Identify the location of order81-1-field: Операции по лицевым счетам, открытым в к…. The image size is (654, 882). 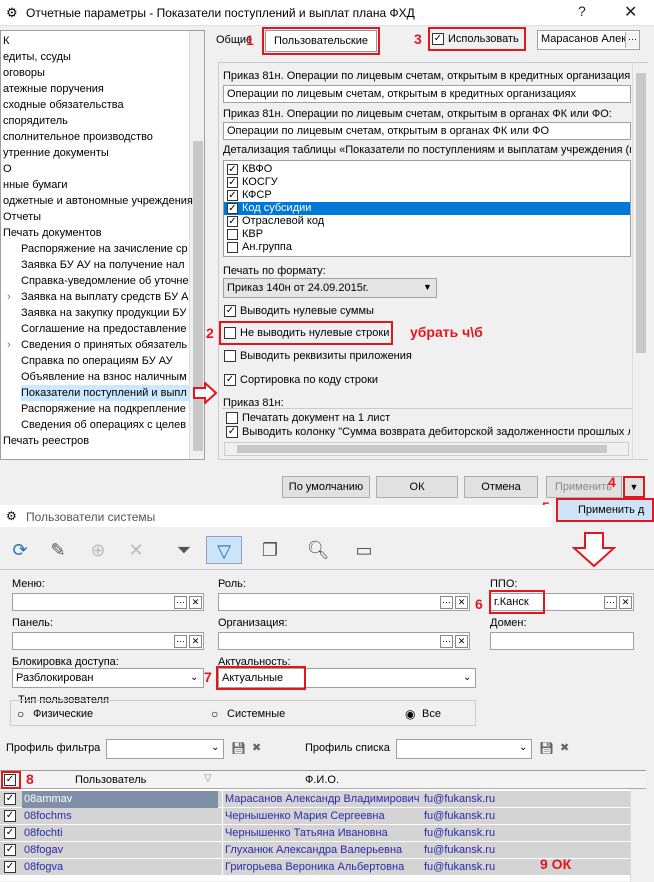
(427, 94).